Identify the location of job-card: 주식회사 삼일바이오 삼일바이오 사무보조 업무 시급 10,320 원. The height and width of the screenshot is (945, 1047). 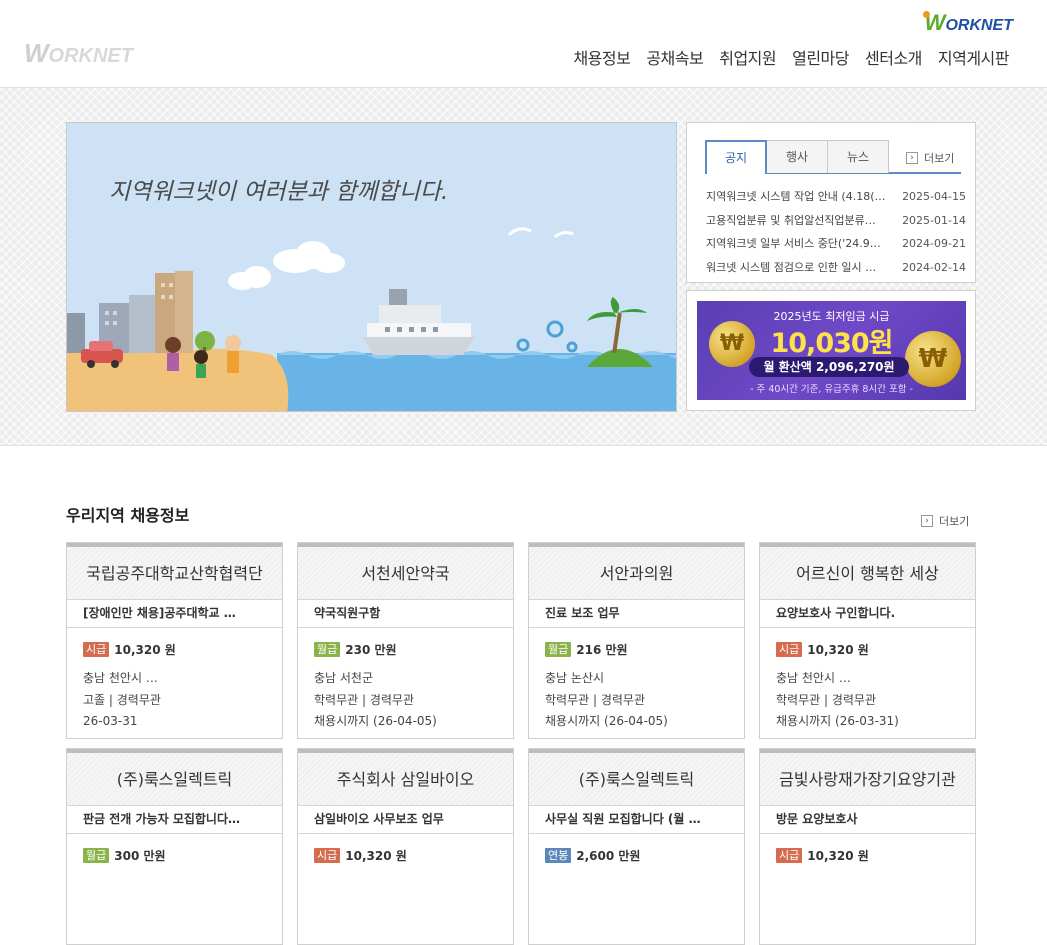
(405, 846).